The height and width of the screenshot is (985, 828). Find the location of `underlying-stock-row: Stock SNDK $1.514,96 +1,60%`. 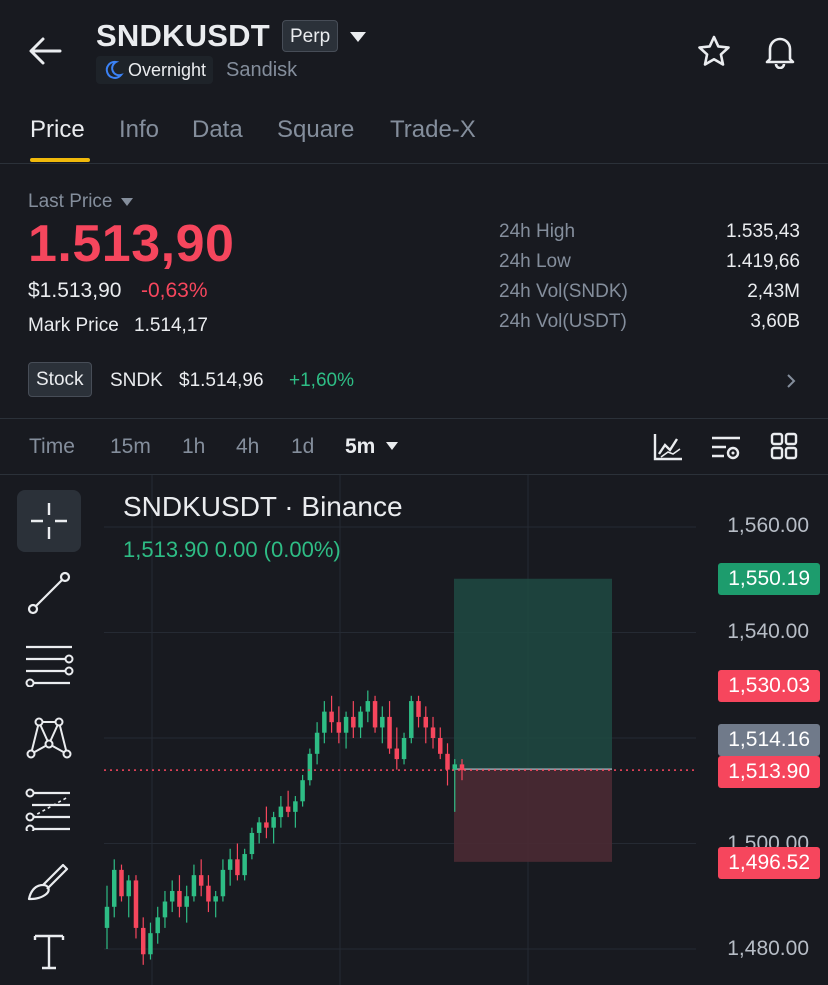

underlying-stock-row: Stock SNDK $1.514,96 +1,60% is located at coordinates (414, 381).